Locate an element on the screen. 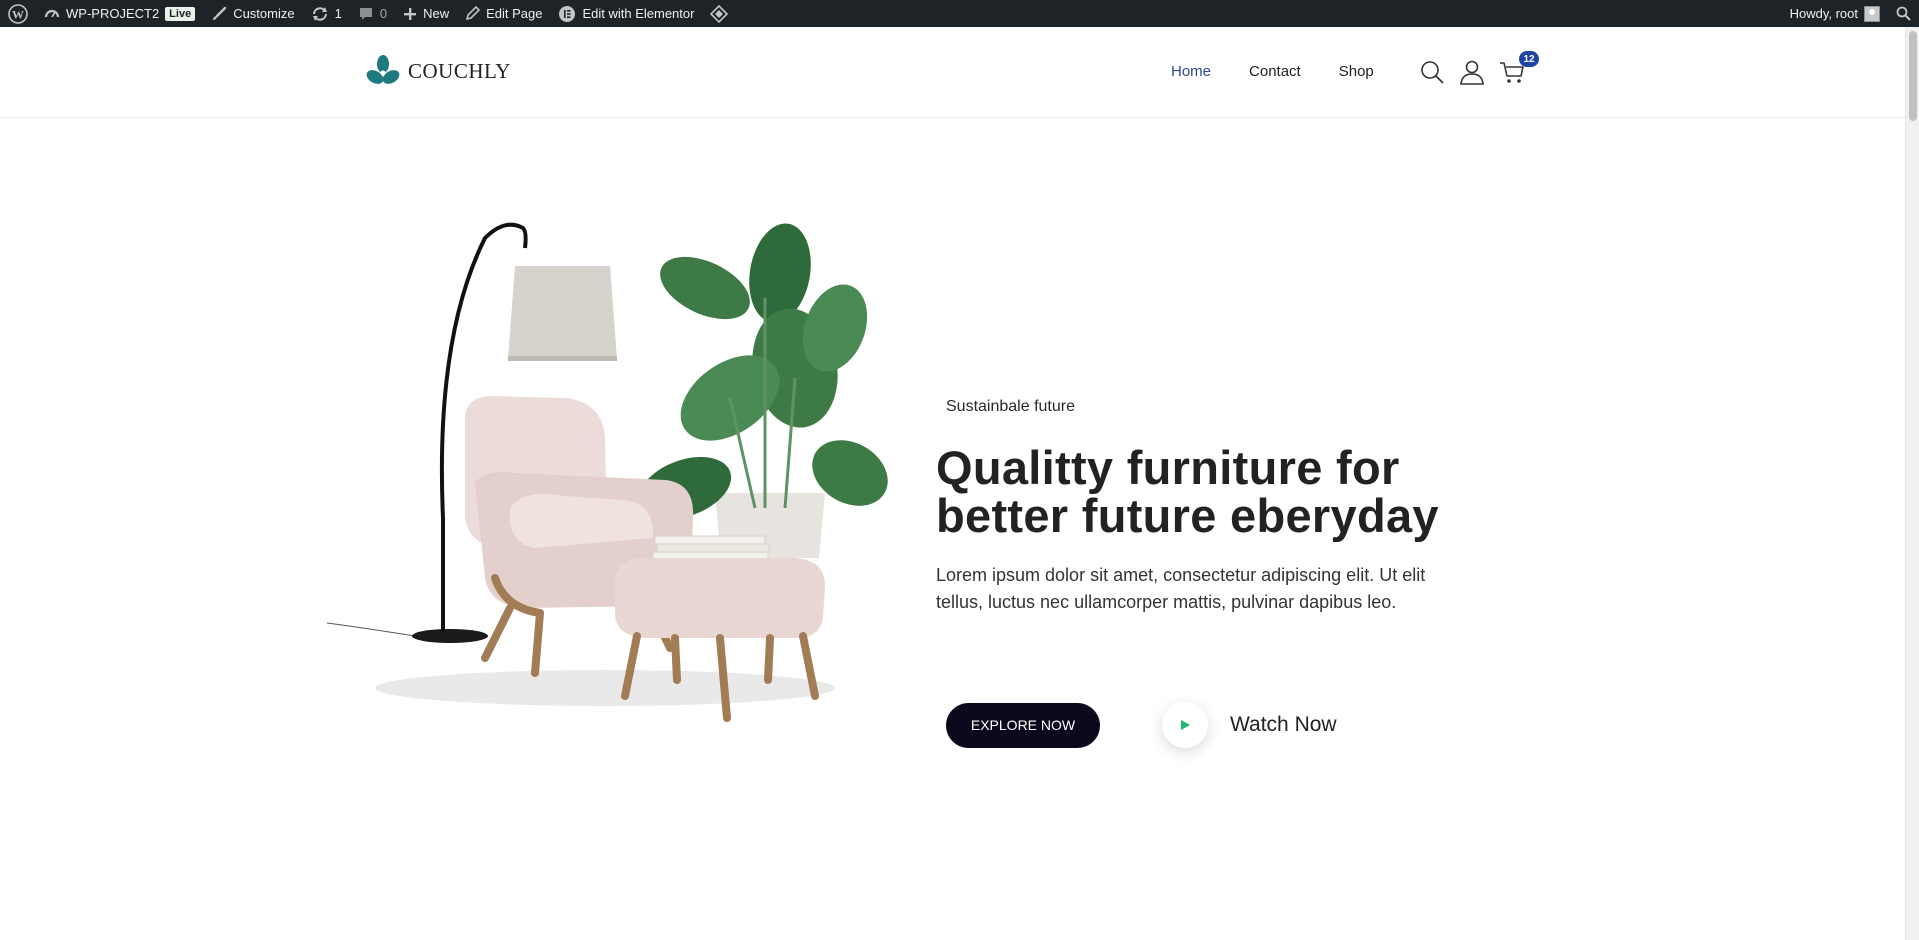  cart-count-badge: 12 is located at coordinates (1529, 59).